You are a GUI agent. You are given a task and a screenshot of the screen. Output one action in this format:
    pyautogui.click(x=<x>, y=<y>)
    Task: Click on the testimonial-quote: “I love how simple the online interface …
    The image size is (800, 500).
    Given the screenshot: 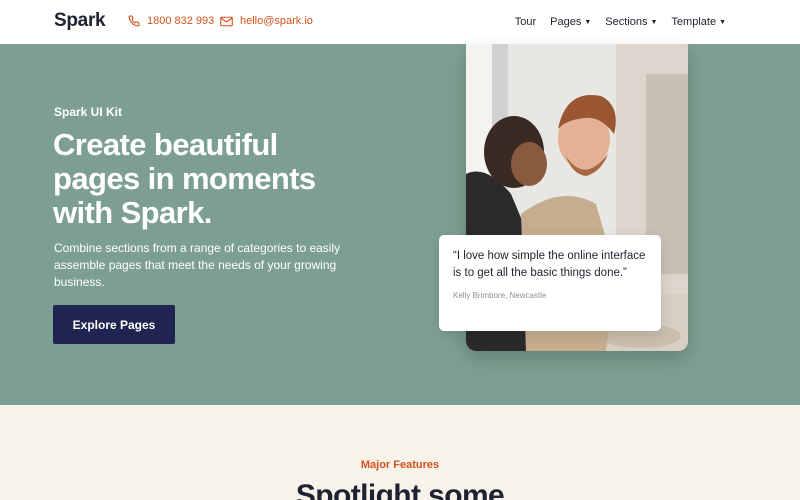 What is the action you would take?
    pyautogui.click(x=549, y=264)
    